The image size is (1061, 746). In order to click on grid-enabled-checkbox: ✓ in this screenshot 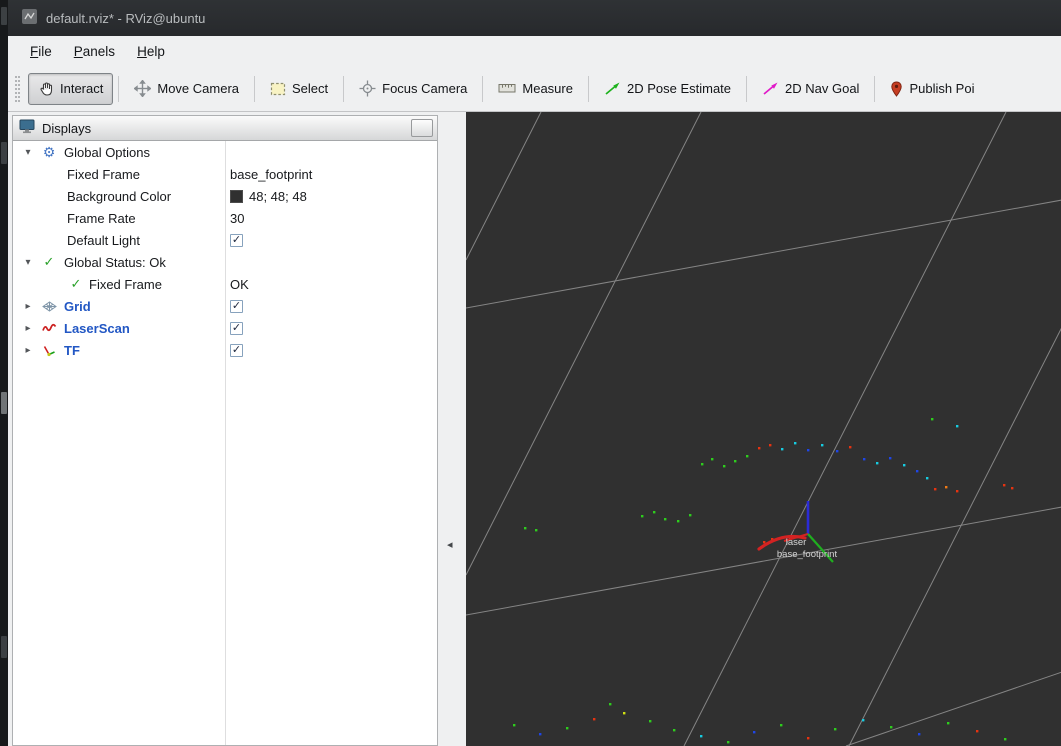, I will do `click(236, 306)`.